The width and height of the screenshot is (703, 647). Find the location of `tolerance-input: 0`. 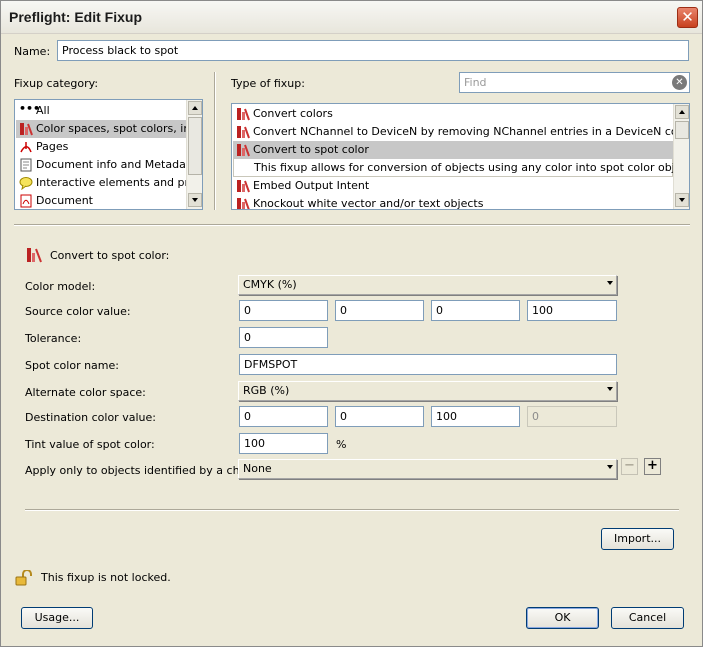

tolerance-input: 0 is located at coordinates (283, 337).